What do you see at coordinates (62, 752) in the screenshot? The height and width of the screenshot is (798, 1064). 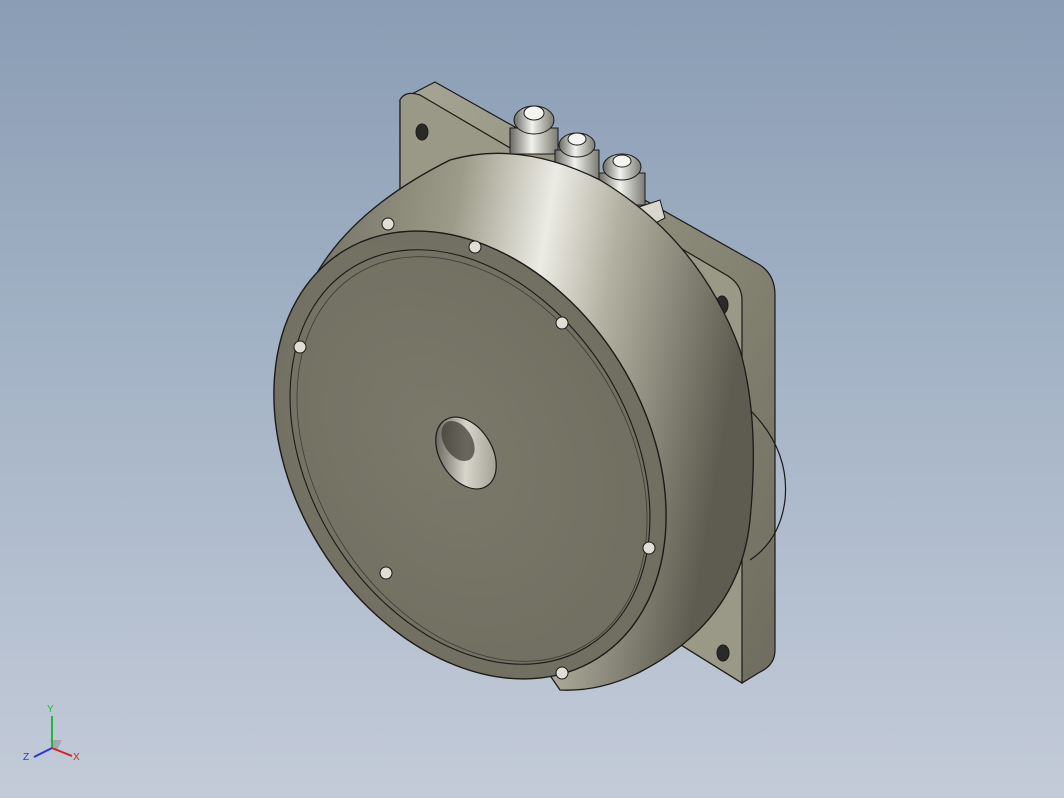 I see `x-axis-line` at bounding box center [62, 752].